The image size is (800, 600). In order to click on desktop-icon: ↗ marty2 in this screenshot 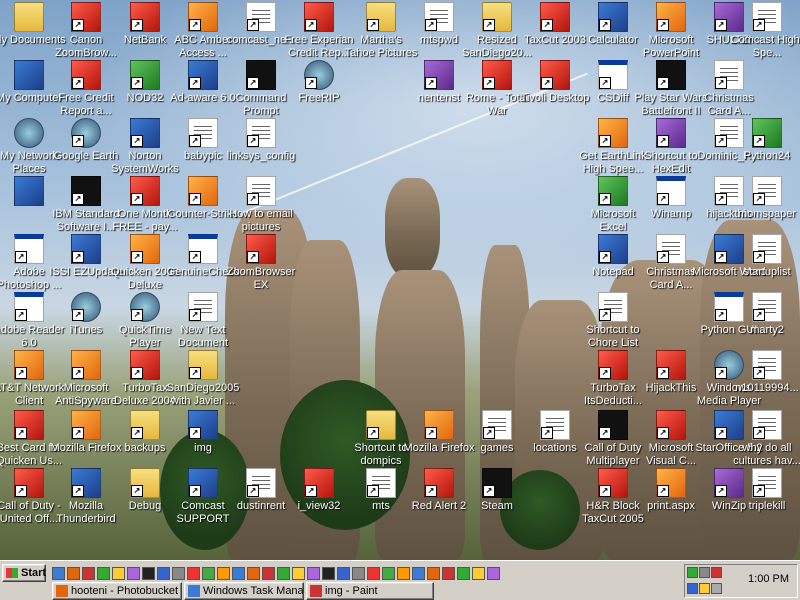, I will do `click(765, 314)`.